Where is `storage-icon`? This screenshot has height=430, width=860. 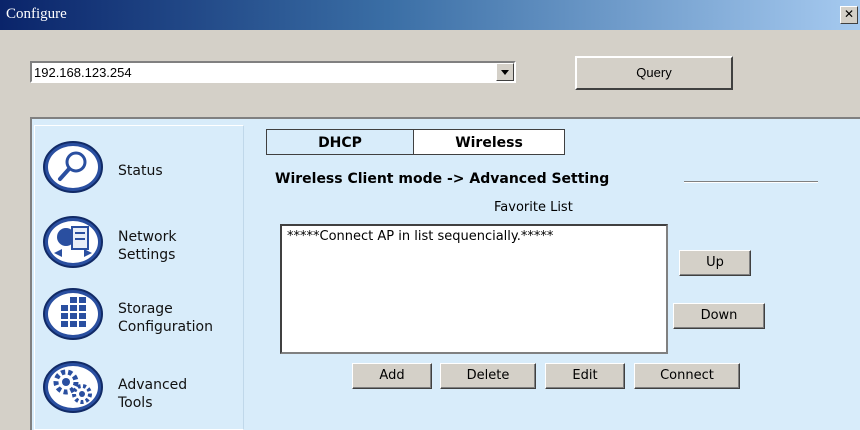
storage-icon is located at coordinates (73, 314).